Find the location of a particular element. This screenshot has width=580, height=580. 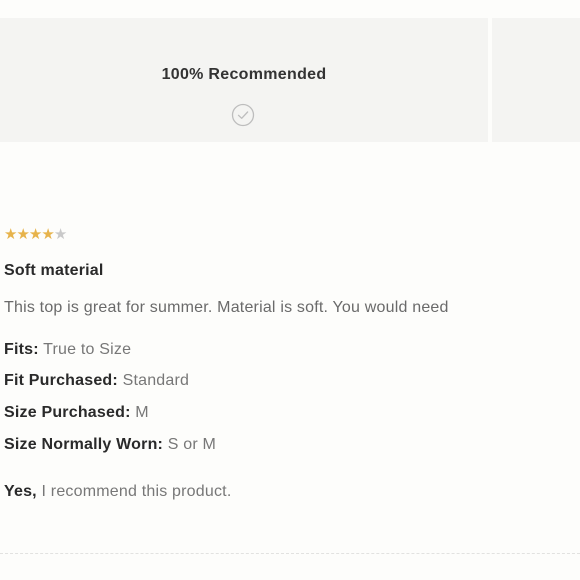

attribute-value: Standard is located at coordinates (156, 380).